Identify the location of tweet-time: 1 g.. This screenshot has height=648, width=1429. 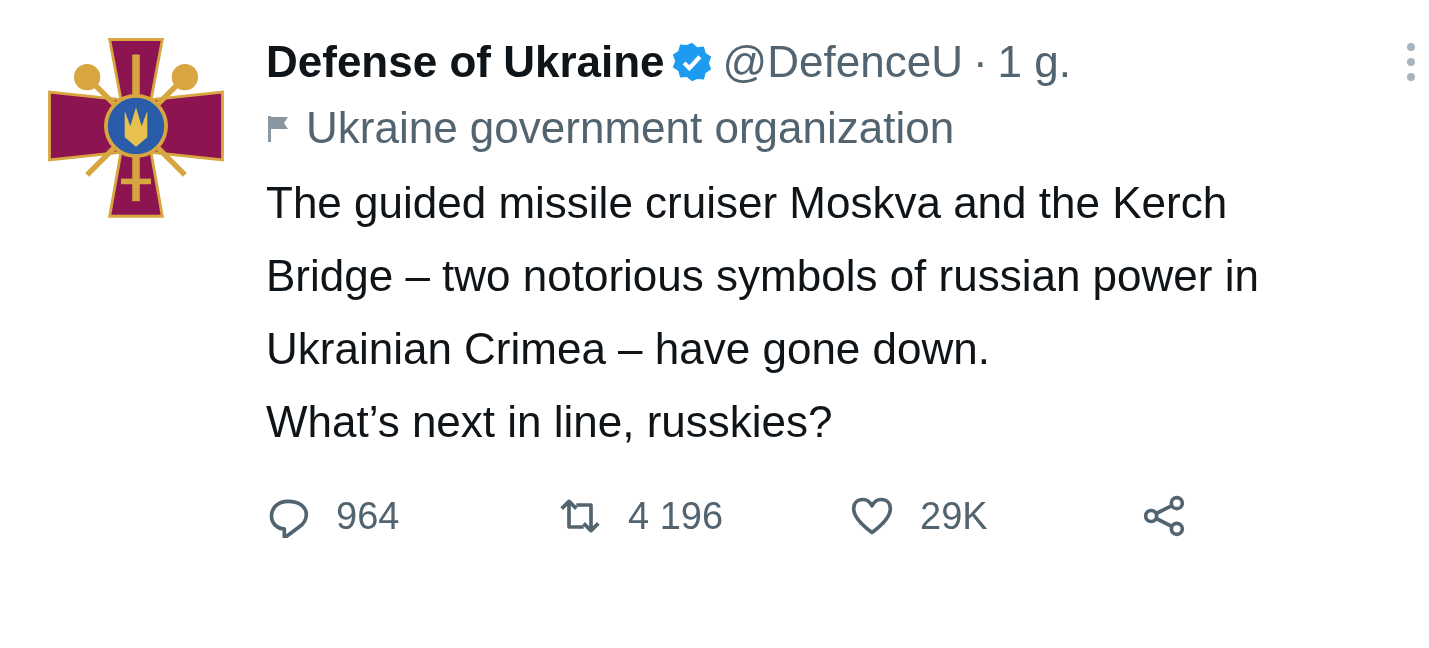
(1034, 62).